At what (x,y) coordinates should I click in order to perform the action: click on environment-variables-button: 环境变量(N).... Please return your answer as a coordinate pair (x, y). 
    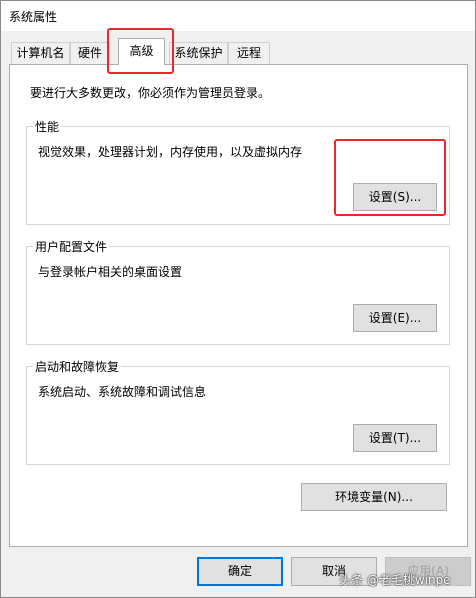
    Looking at the image, I should click on (374, 497).